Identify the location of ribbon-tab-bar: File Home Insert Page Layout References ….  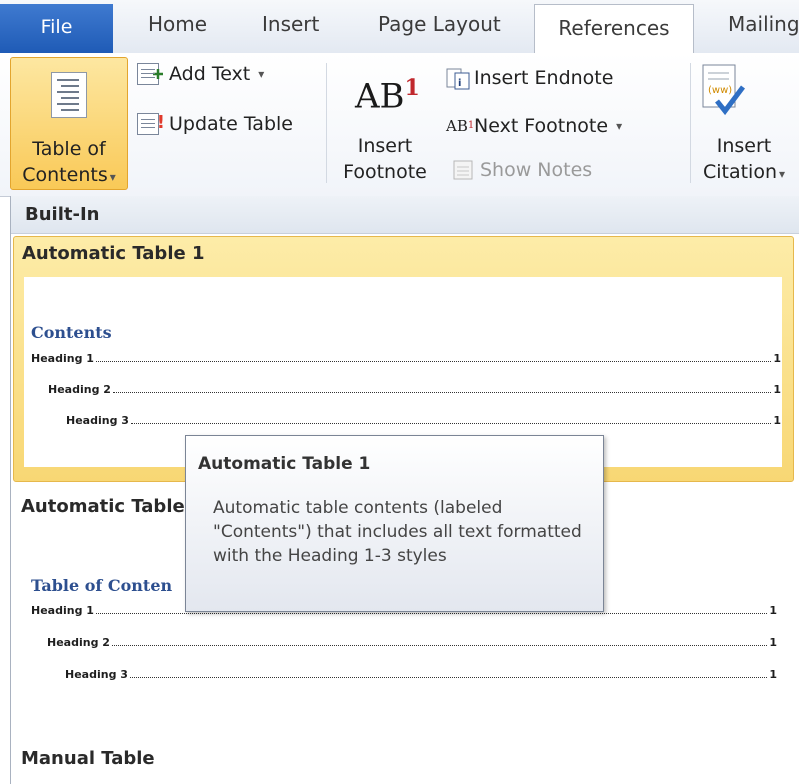
(399, 27).